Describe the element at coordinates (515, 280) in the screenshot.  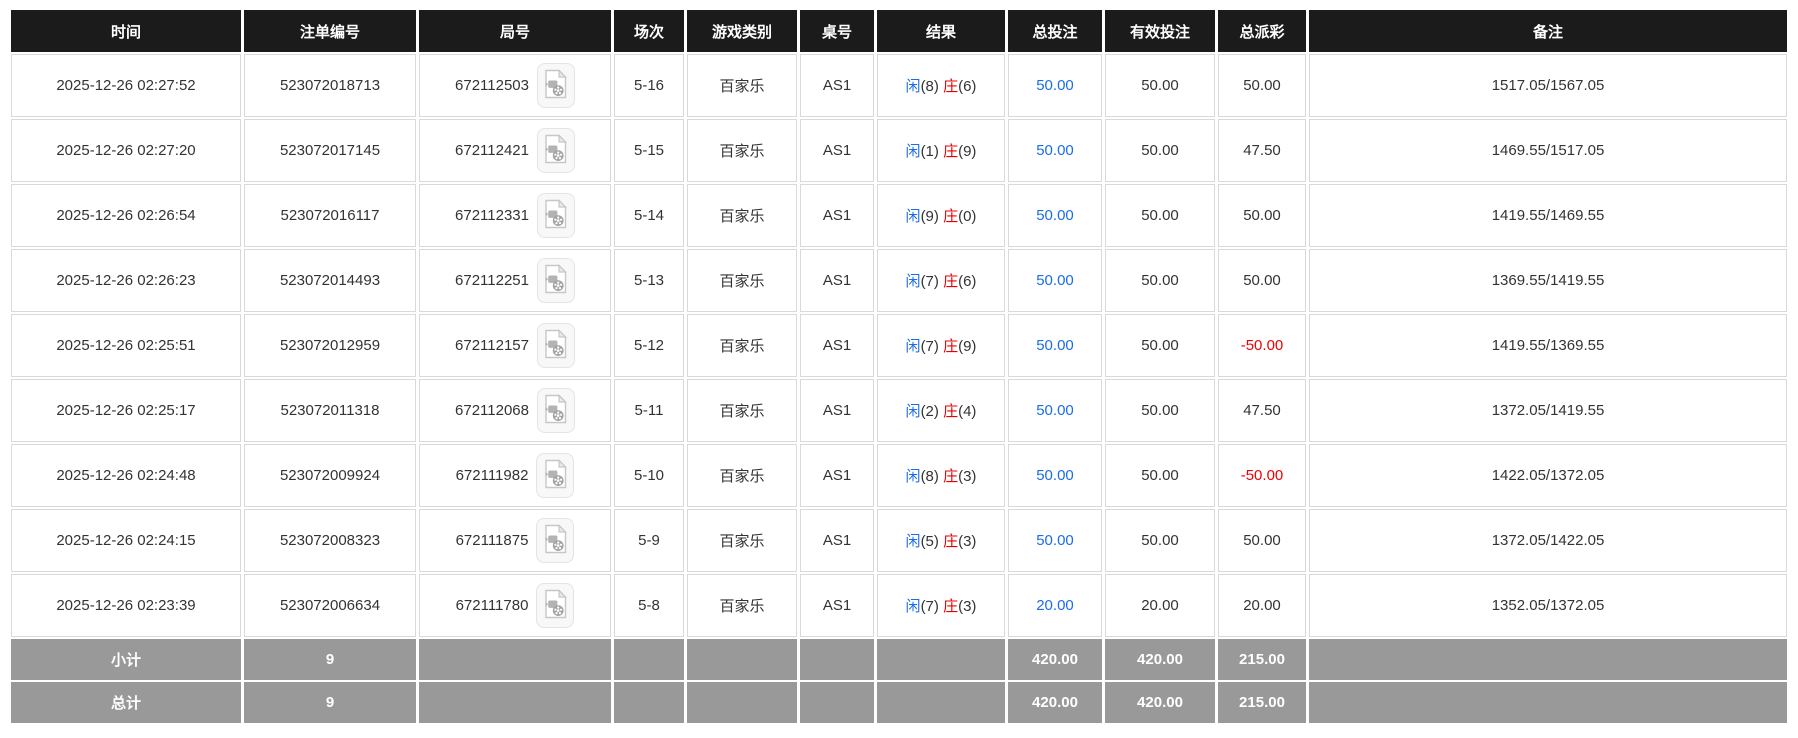
I see `cell-round-id: 672112251` at that location.